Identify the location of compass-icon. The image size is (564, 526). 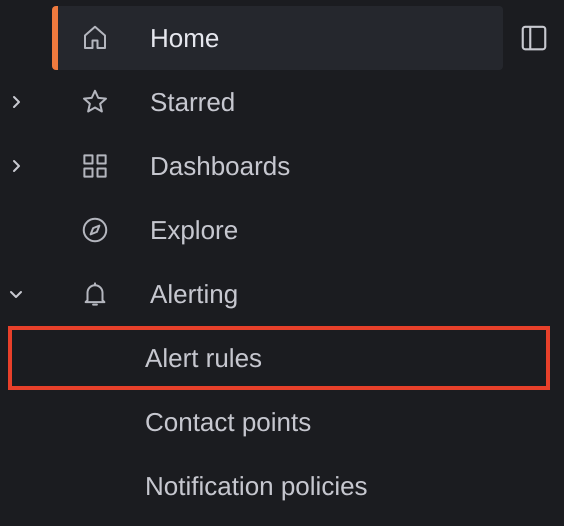
(95, 230).